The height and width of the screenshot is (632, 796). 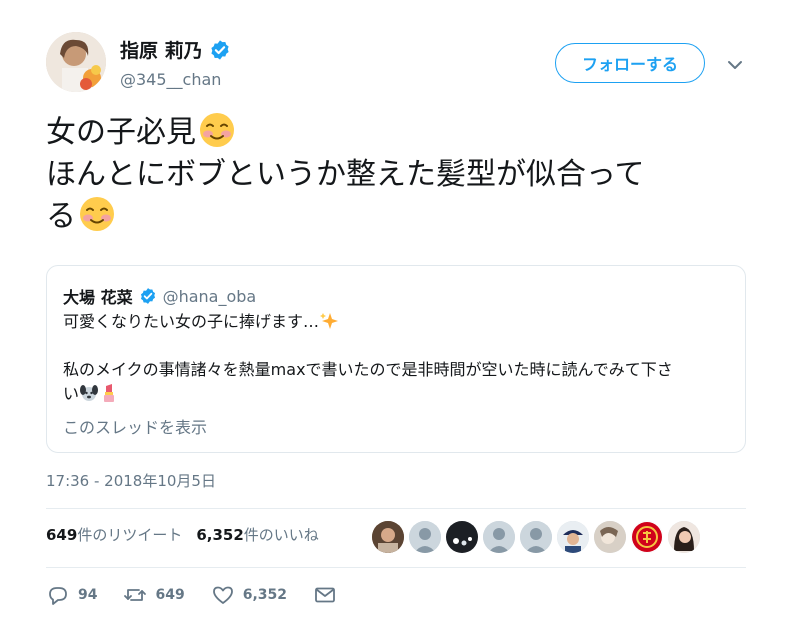 I want to click on engagement-stats: 649件のリツイート 6,352件のいいね, so click(x=182, y=534).